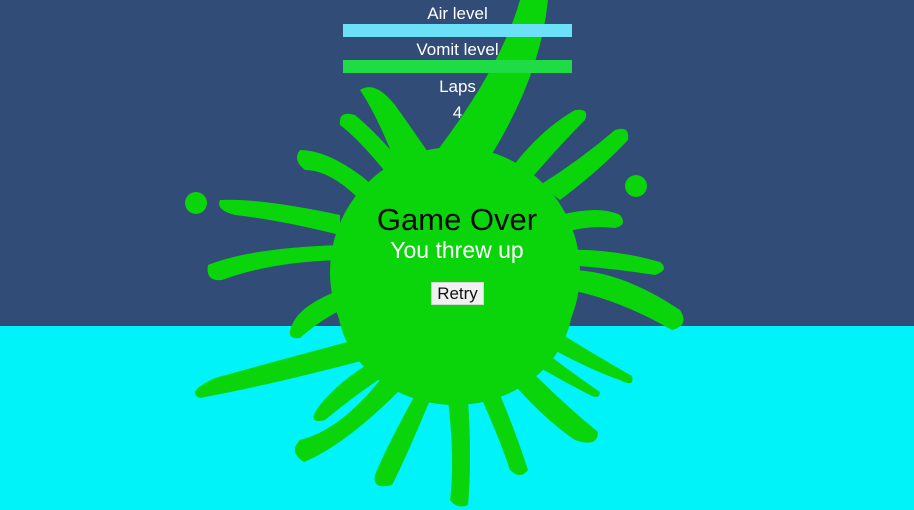 The image size is (914, 510). What do you see at coordinates (457, 49) in the screenshot?
I see `vomit-level-label: Vomit level` at bounding box center [457, 49].